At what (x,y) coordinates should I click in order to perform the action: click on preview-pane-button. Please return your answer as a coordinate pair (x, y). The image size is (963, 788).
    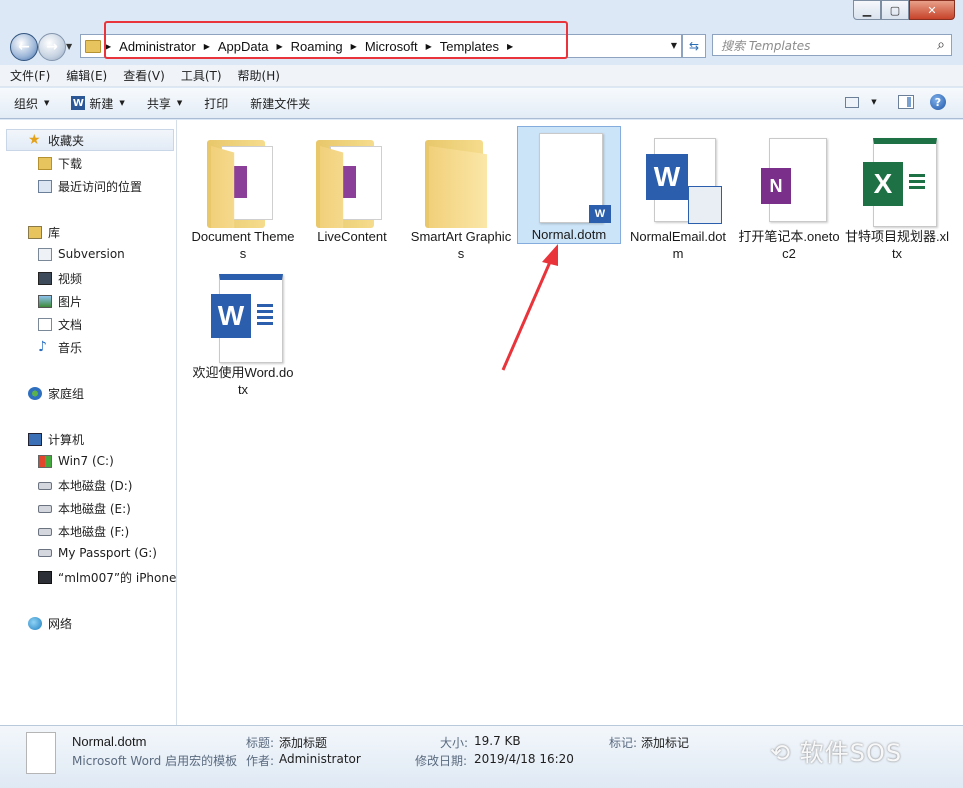
    Looking at the image, I should click on (906, 102).